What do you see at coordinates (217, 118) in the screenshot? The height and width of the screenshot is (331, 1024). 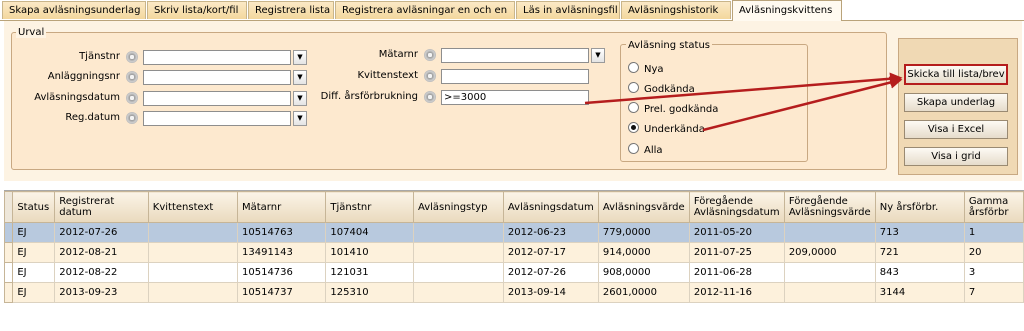 I see `regdatum-input` at bounding box center [217, 118].